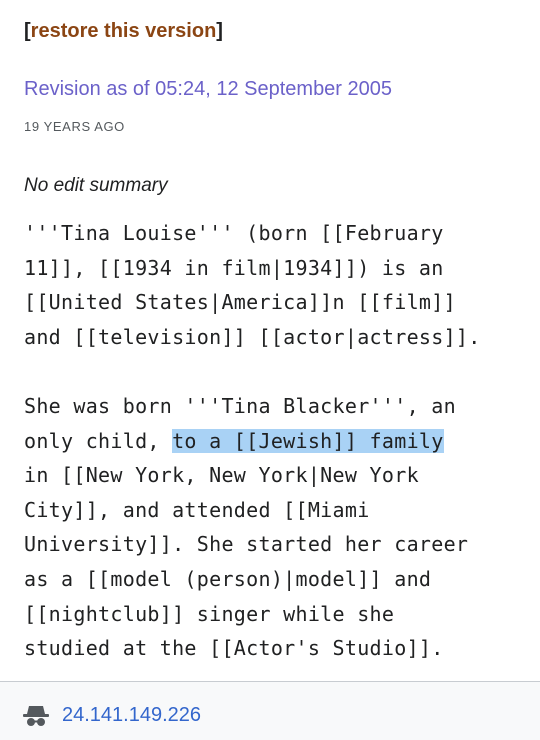 The height and width of the screenshot is (740, 540). I want to click on restore-version-line: [restore this version], so click(123, 31).